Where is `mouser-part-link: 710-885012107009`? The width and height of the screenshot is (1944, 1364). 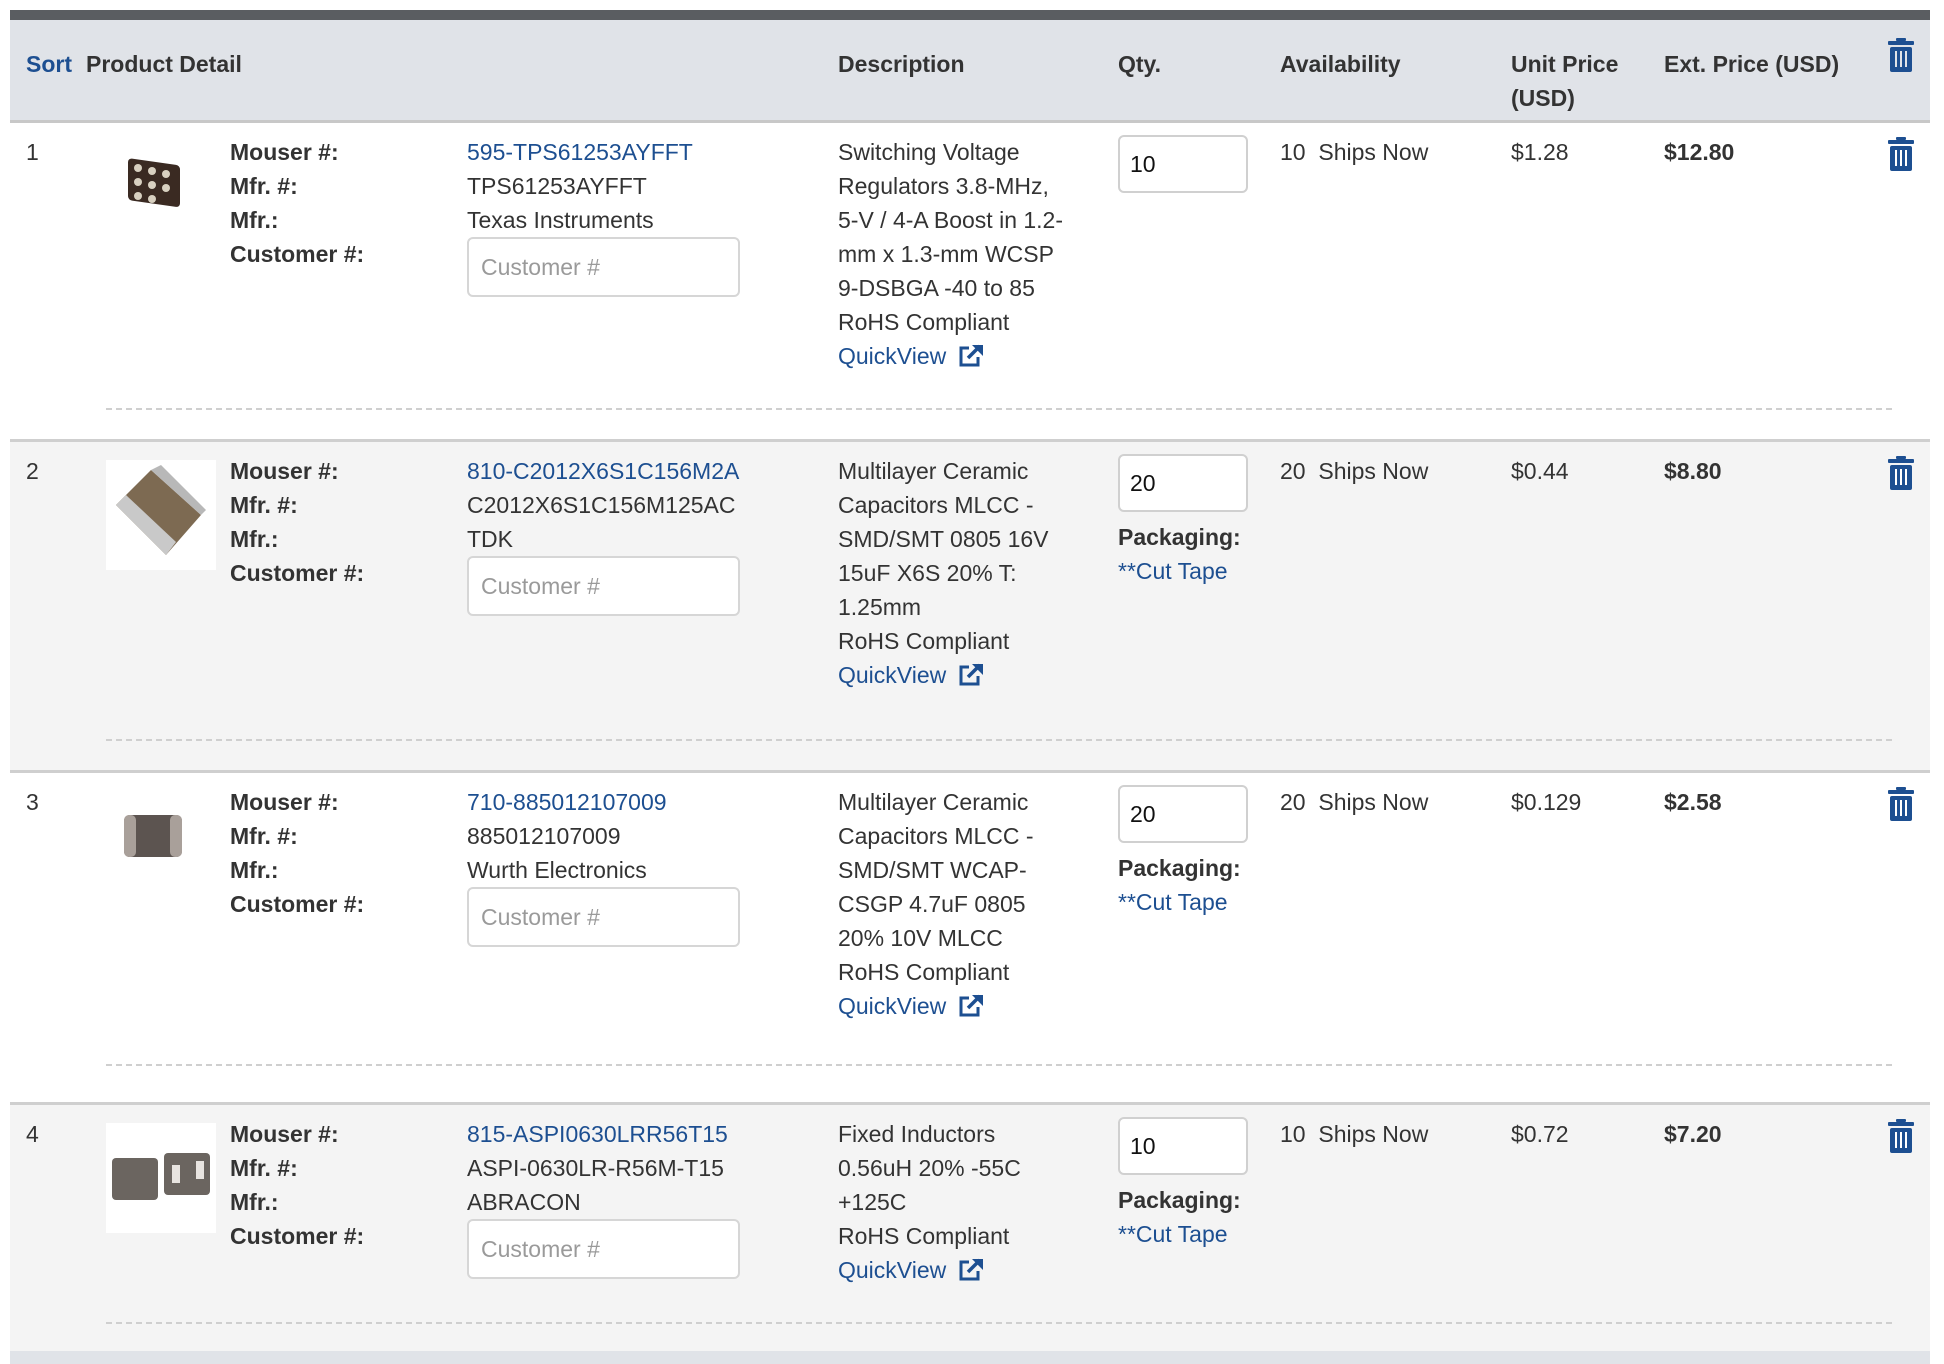
mouser-part-link: 710-885012107009 is located at coordinates (632, 802).